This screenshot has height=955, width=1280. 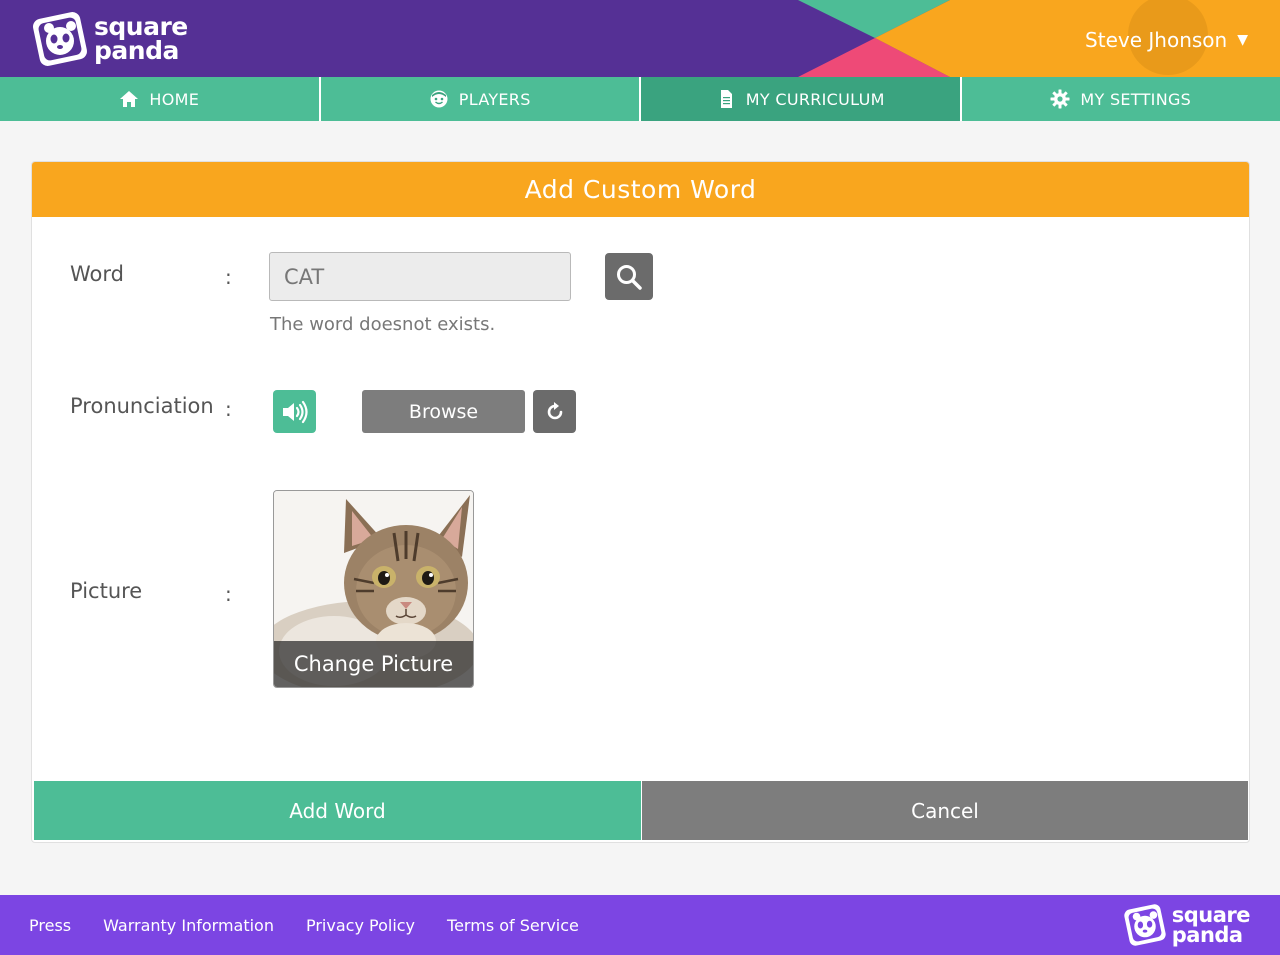 I want to click on pronunciation-label: Pronunciation, so click(x=142, y=406).